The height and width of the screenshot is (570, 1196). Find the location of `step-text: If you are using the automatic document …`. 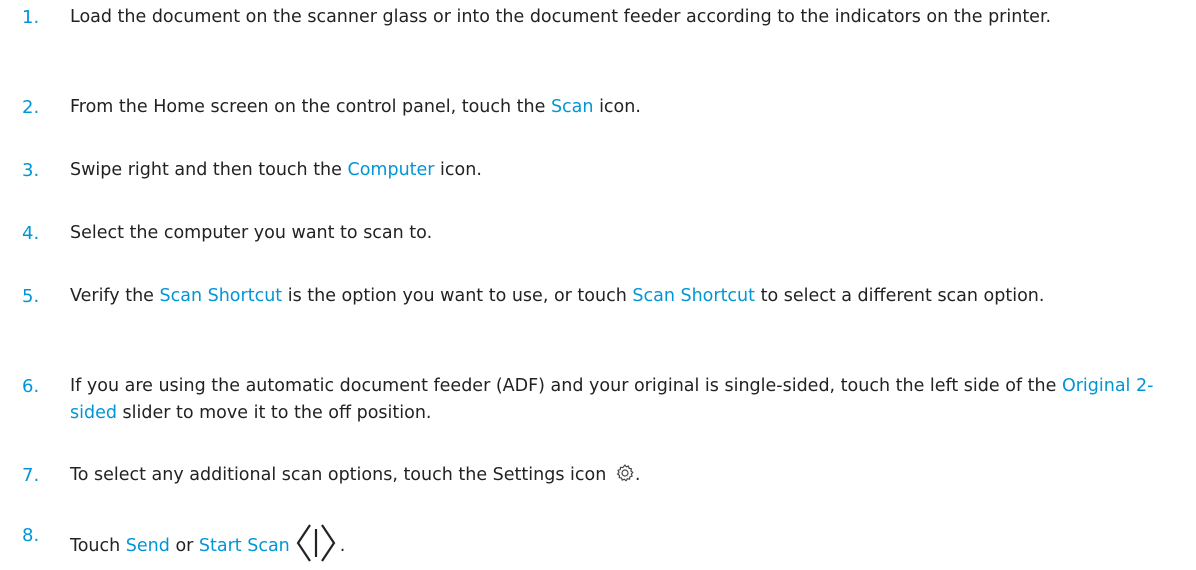

step-text: If you are using the automatic document … is located at coordinates (620, 400).